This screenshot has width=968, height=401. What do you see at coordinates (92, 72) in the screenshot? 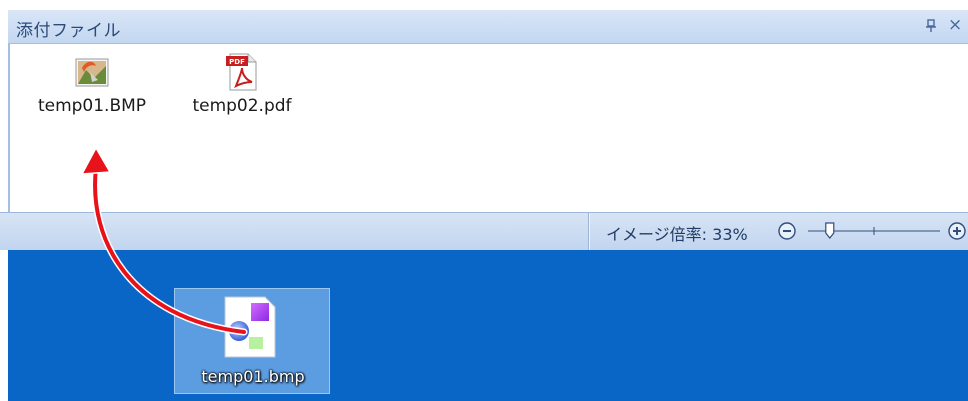
I see `bitmap-image-icon` at bounding box center [92, 72].